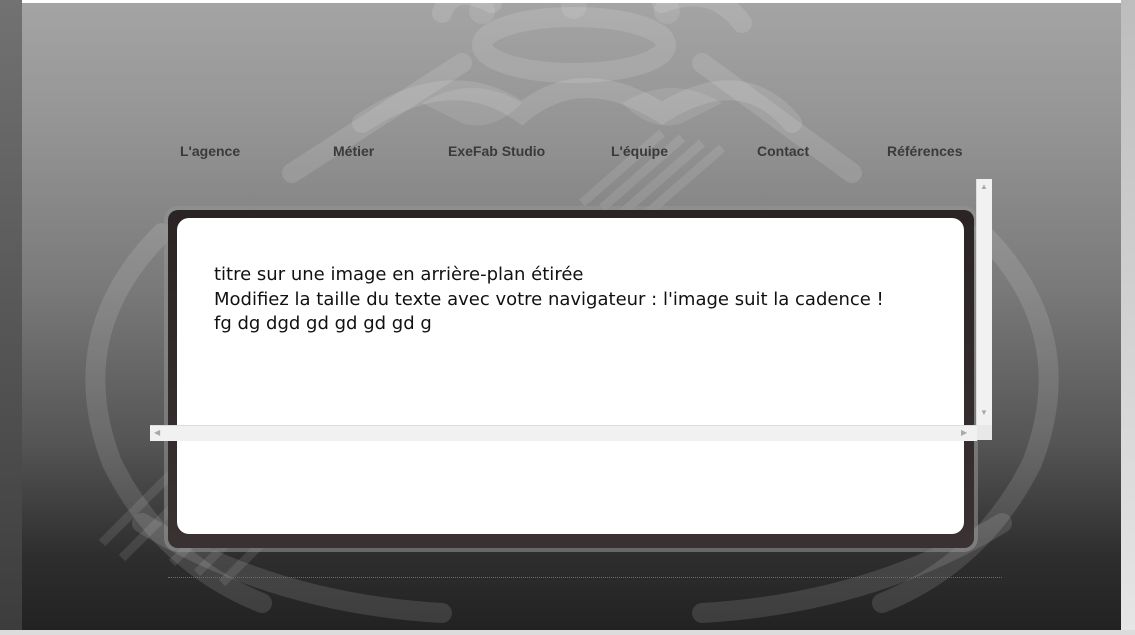 Image resolution: width=1135 pixels, height=635 pixels. What do you see at coordinates (496, 151) in the screenshot?
I see `nav-item-exefab-studio: ExeFab Studio` at bounding box center [496, 151].